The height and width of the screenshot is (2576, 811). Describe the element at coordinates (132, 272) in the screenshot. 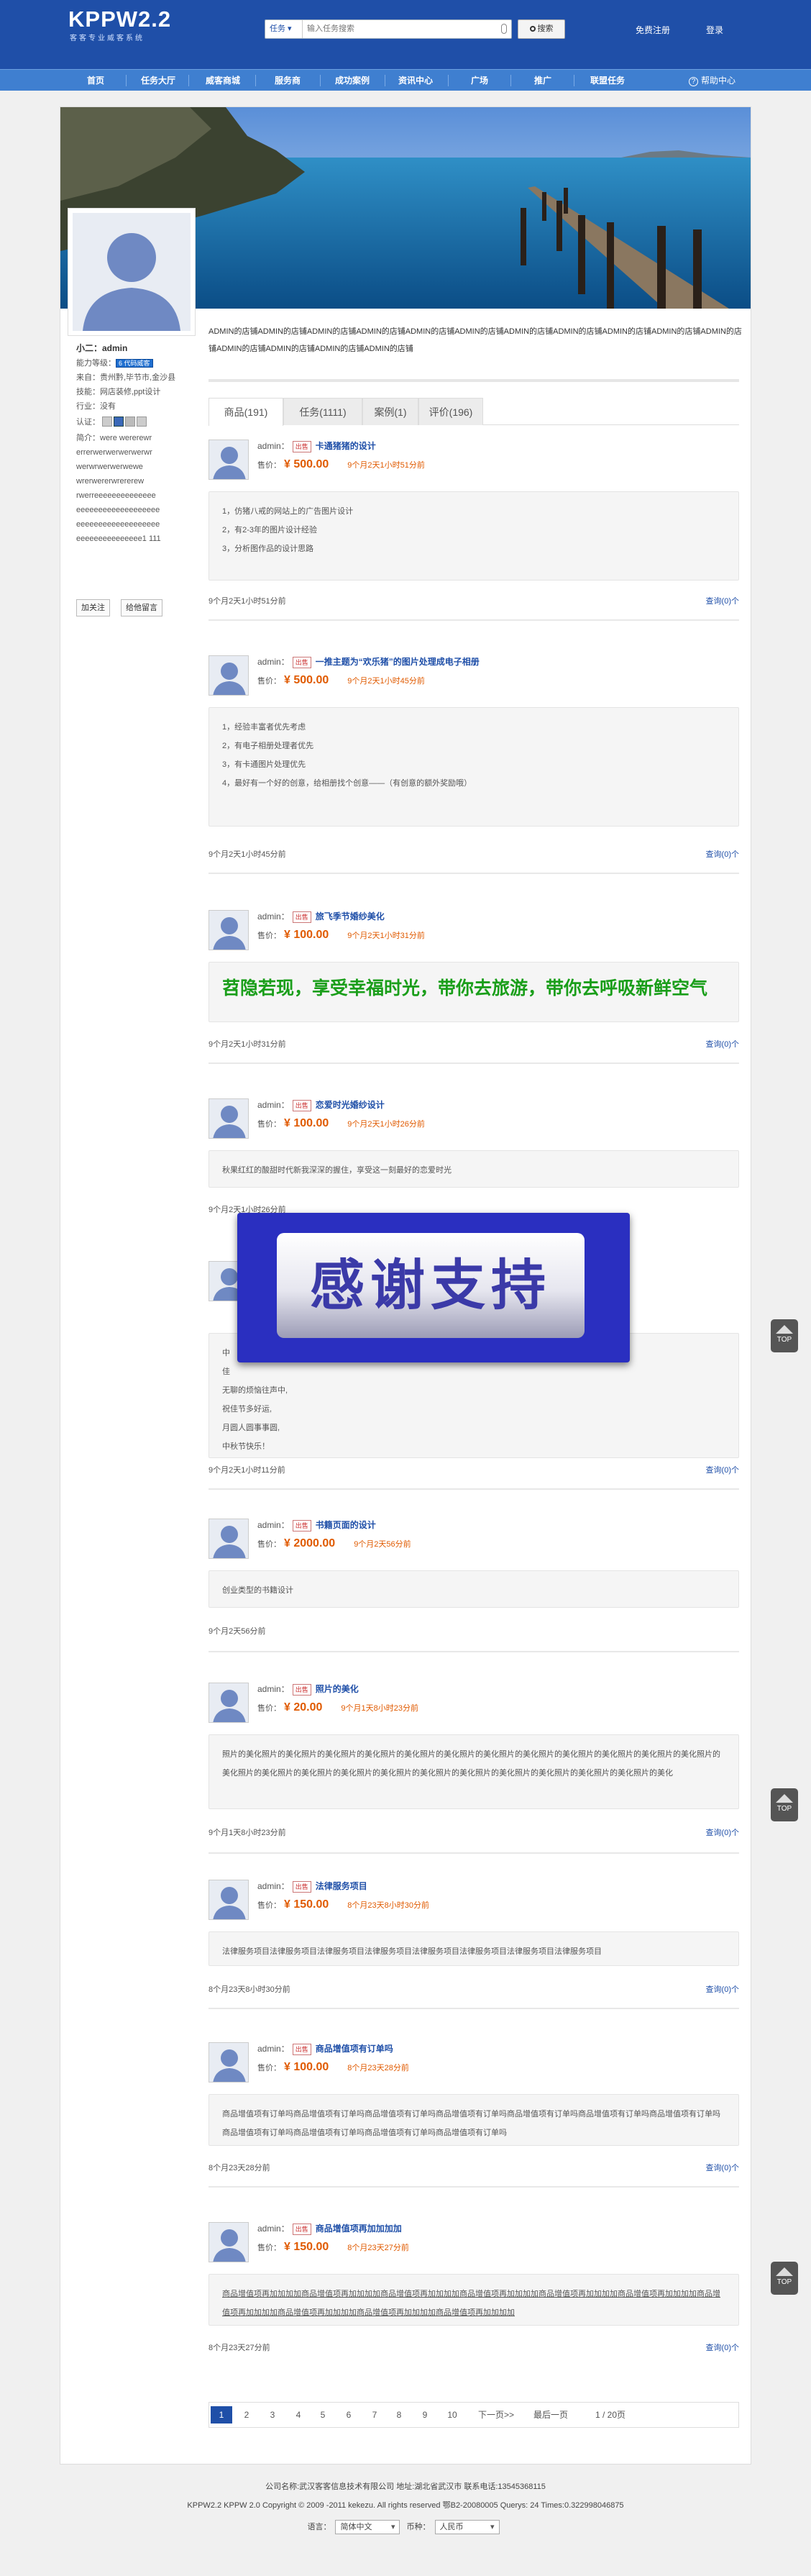

I see `profile-avatar` at that location.